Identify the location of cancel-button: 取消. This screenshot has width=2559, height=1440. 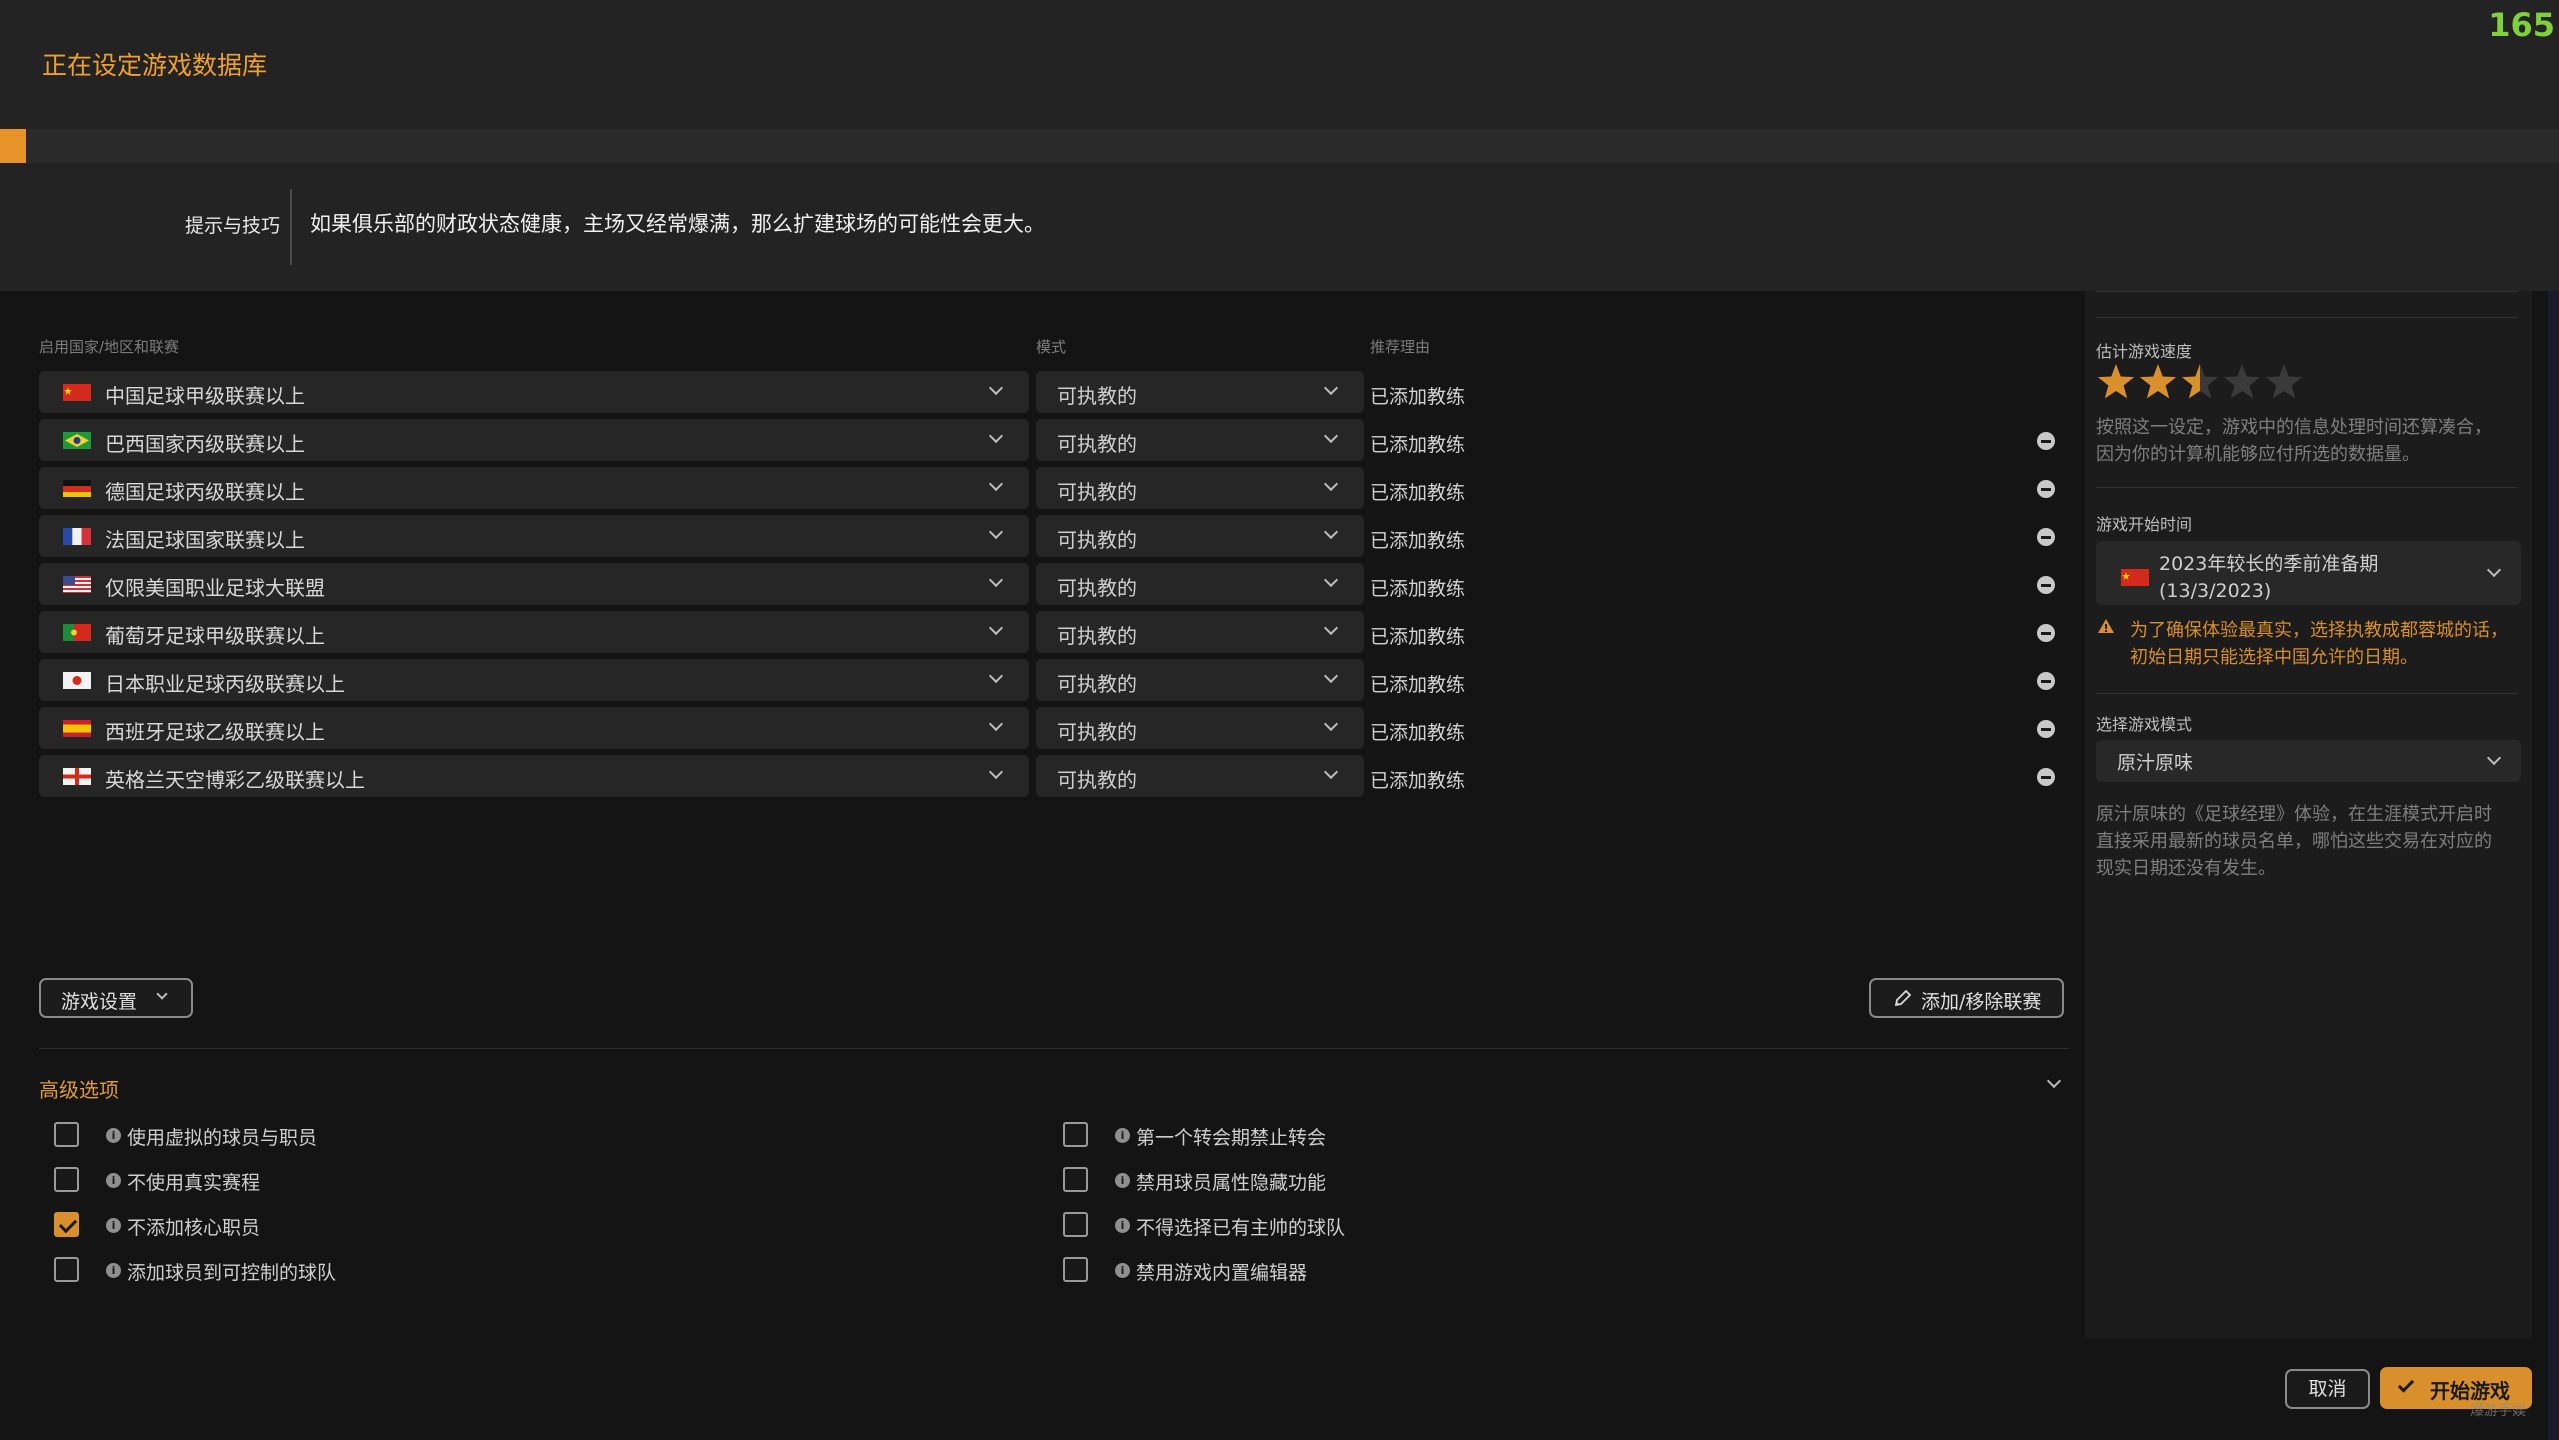
(2327, 1389).